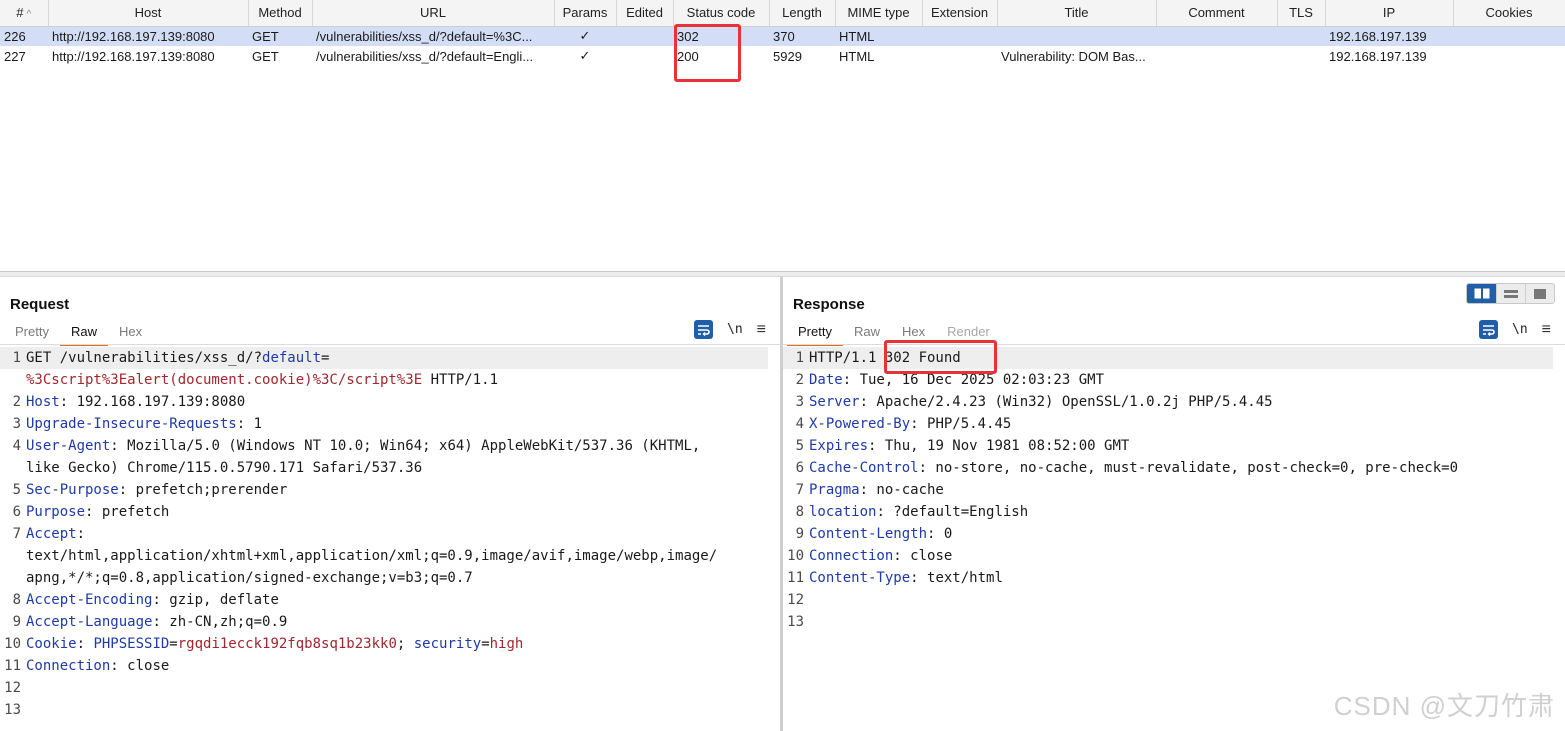  What do you see at coordinates (960, 13) in the screenshot?
I see `col-header-extension: Extension` at bounding box center [960, 13].